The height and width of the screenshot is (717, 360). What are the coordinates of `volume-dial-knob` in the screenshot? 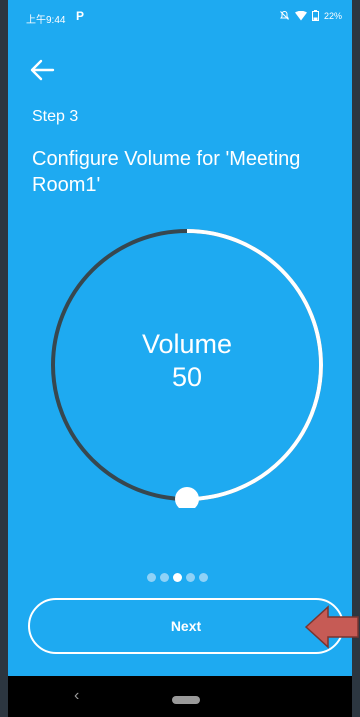 It's located at (187, 497).